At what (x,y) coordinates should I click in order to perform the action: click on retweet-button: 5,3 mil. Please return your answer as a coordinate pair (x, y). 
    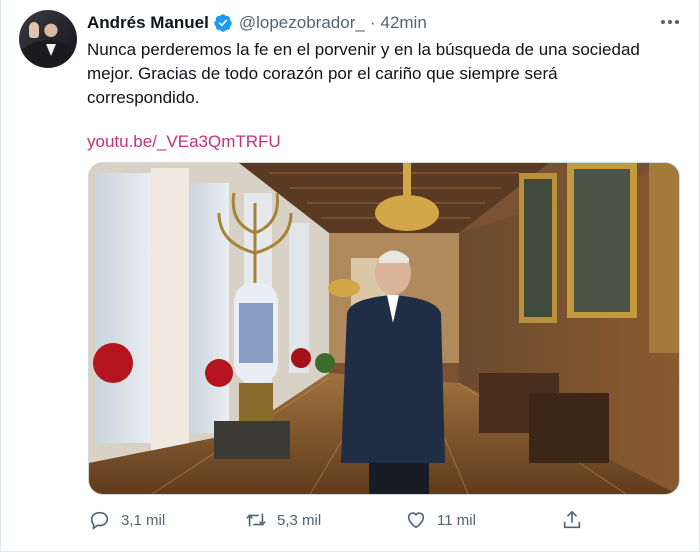
    Looking at the image, I should click on (283, 520).